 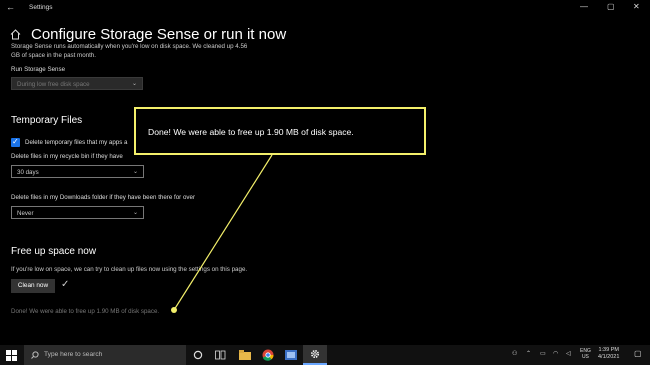 I want to click on cortana-icon, so click(x=198, y=355).